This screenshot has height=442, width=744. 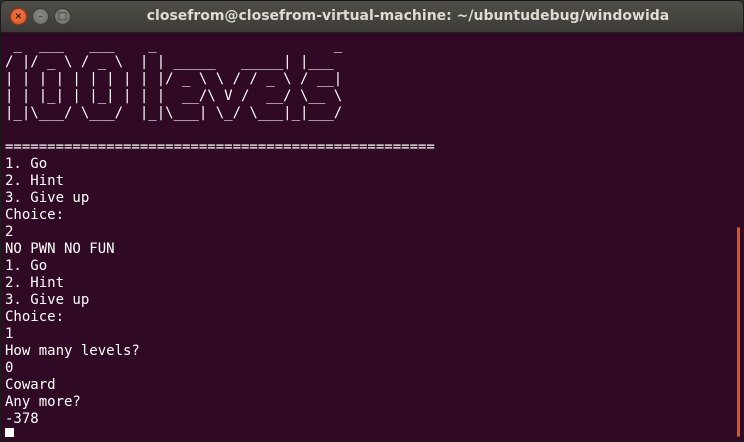 I want to click on output-line: -378, so click(x=22, y=419).